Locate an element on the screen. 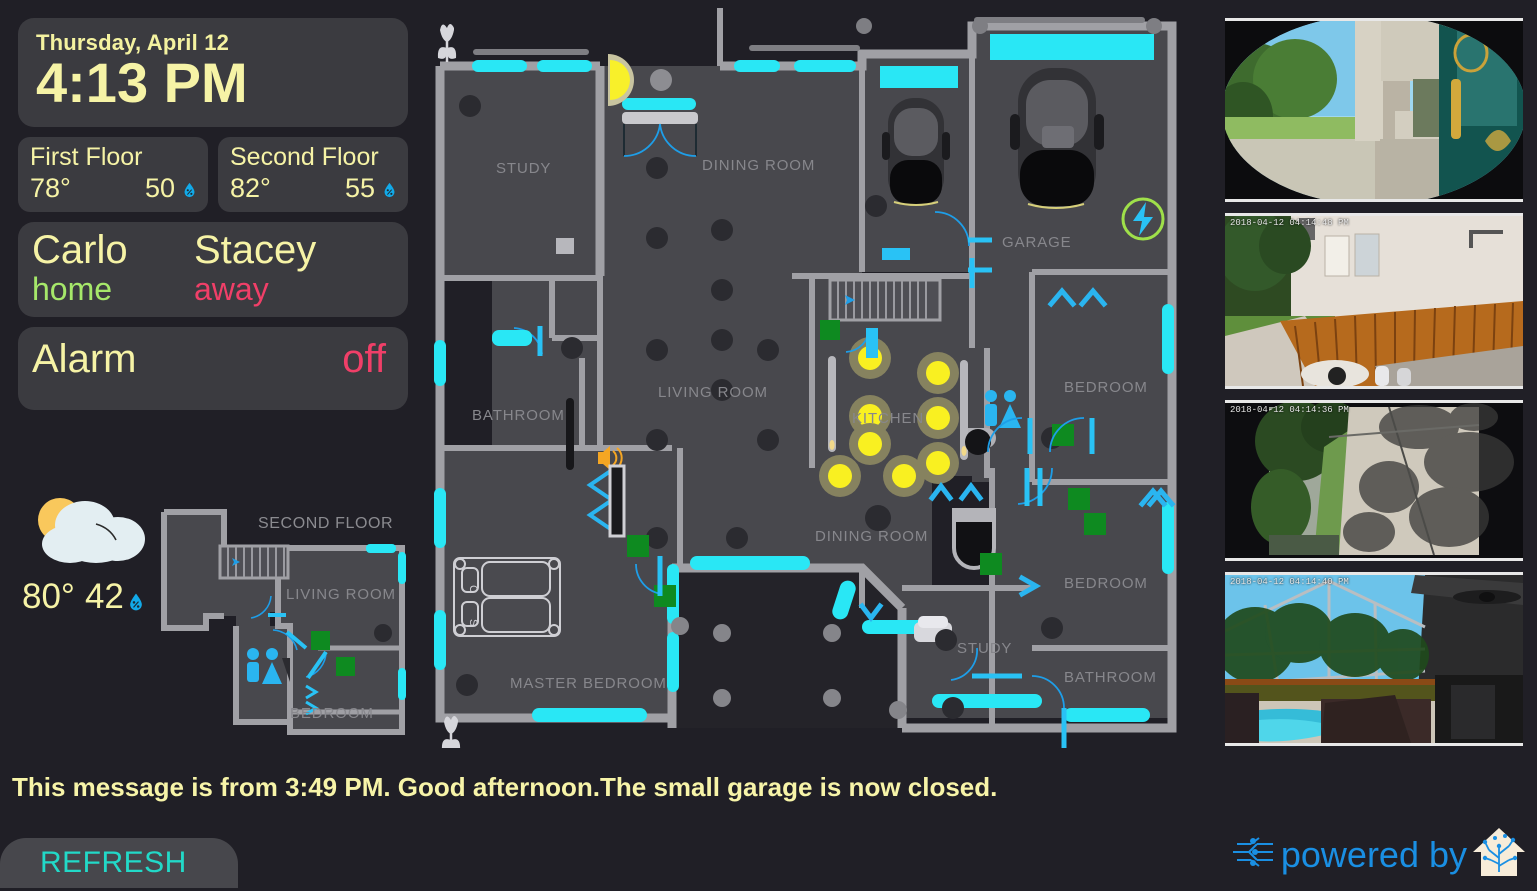 Image resolution: width=1537 pixels, height=891 pixels. camera-timestamp: 2018-04-12 04:14:48 PM is located at coordinates (1289, 223).